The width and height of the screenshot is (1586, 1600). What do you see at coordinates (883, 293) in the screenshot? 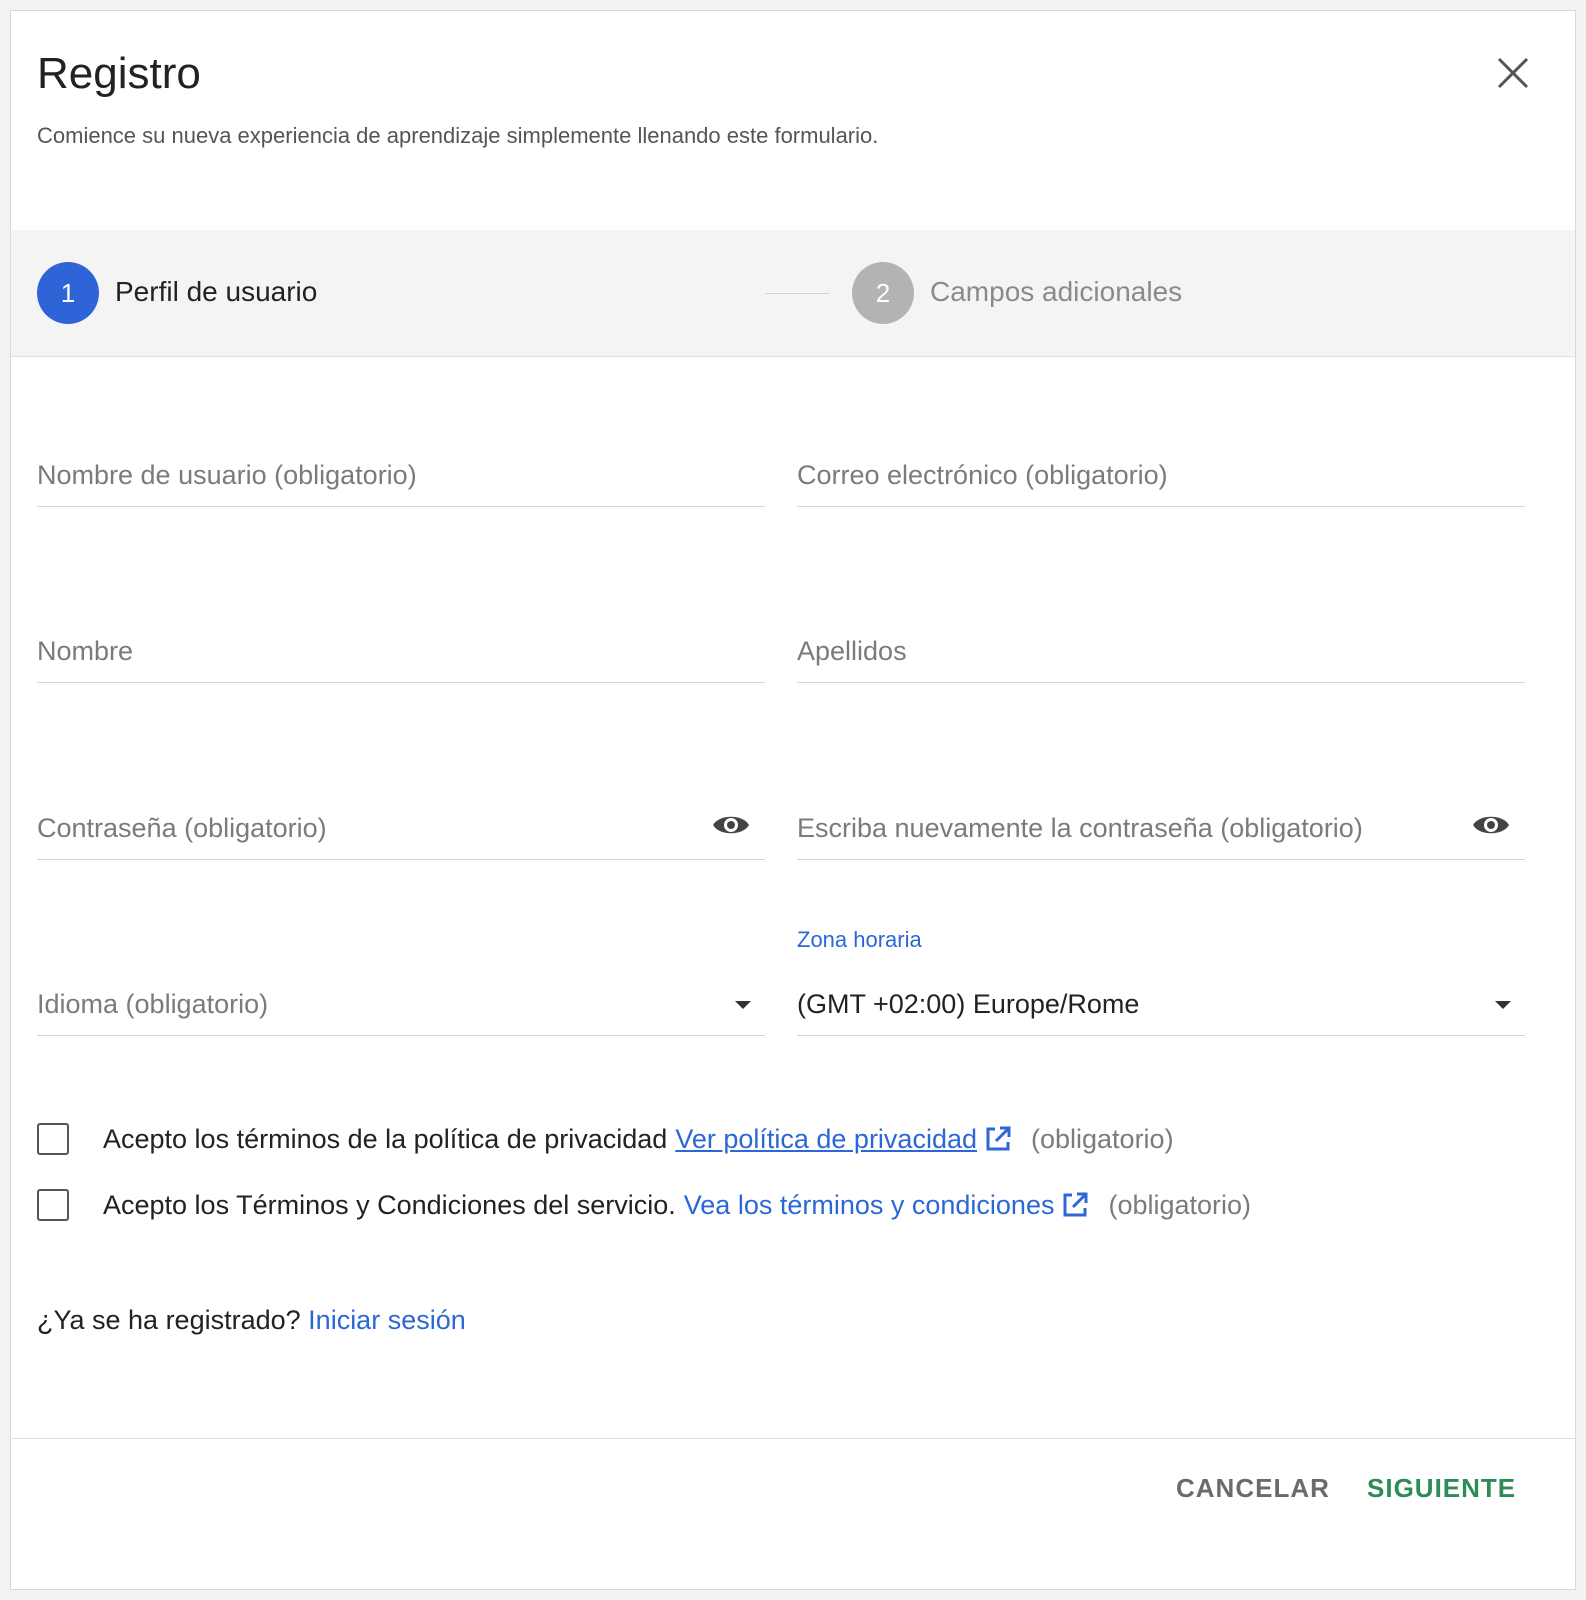
I see `step-2-number: 2` at bounding box center [883, 293].